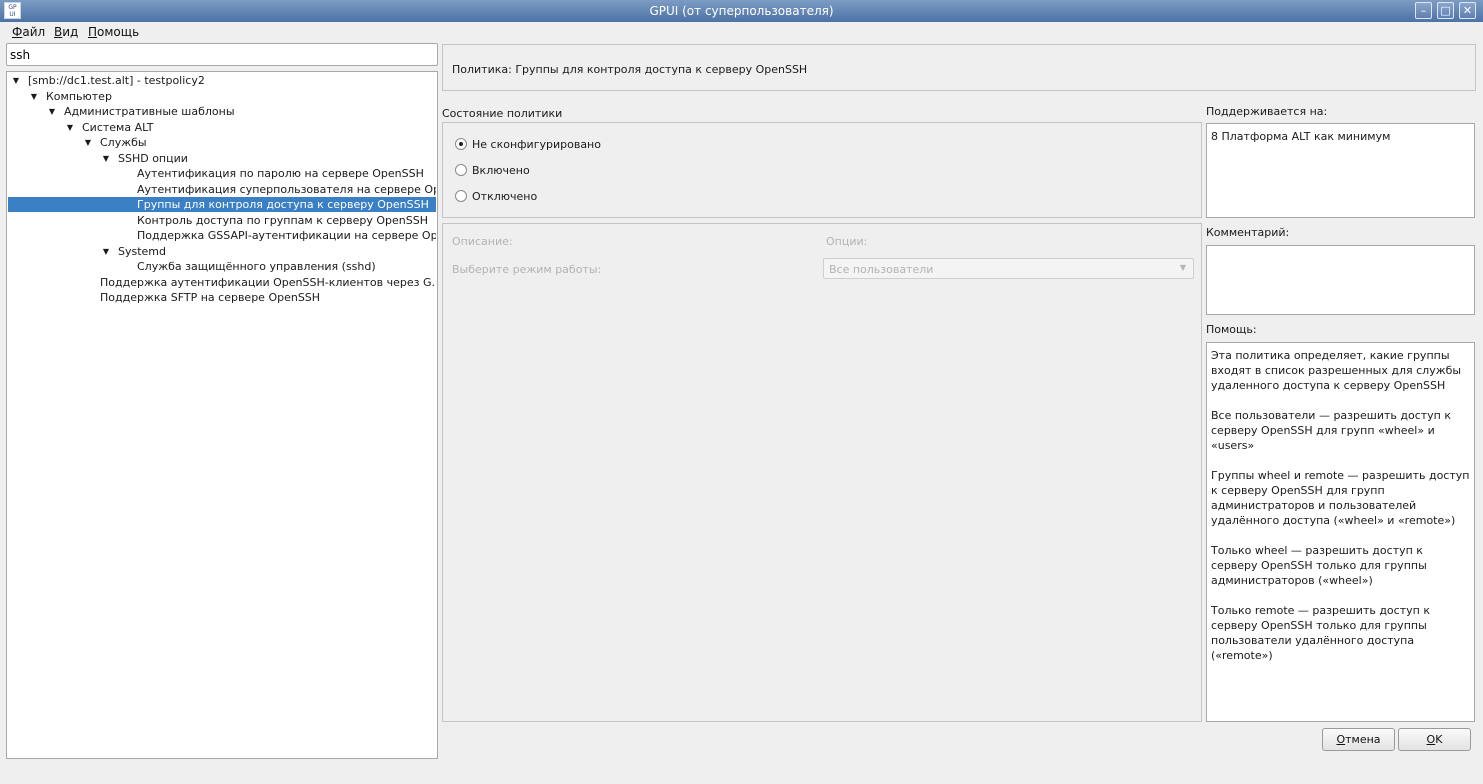 This screenshot has height=784, width=1483. I want to click on policy-state-group: Не сконфигурировано Включено Отключено, so click(822, 170).